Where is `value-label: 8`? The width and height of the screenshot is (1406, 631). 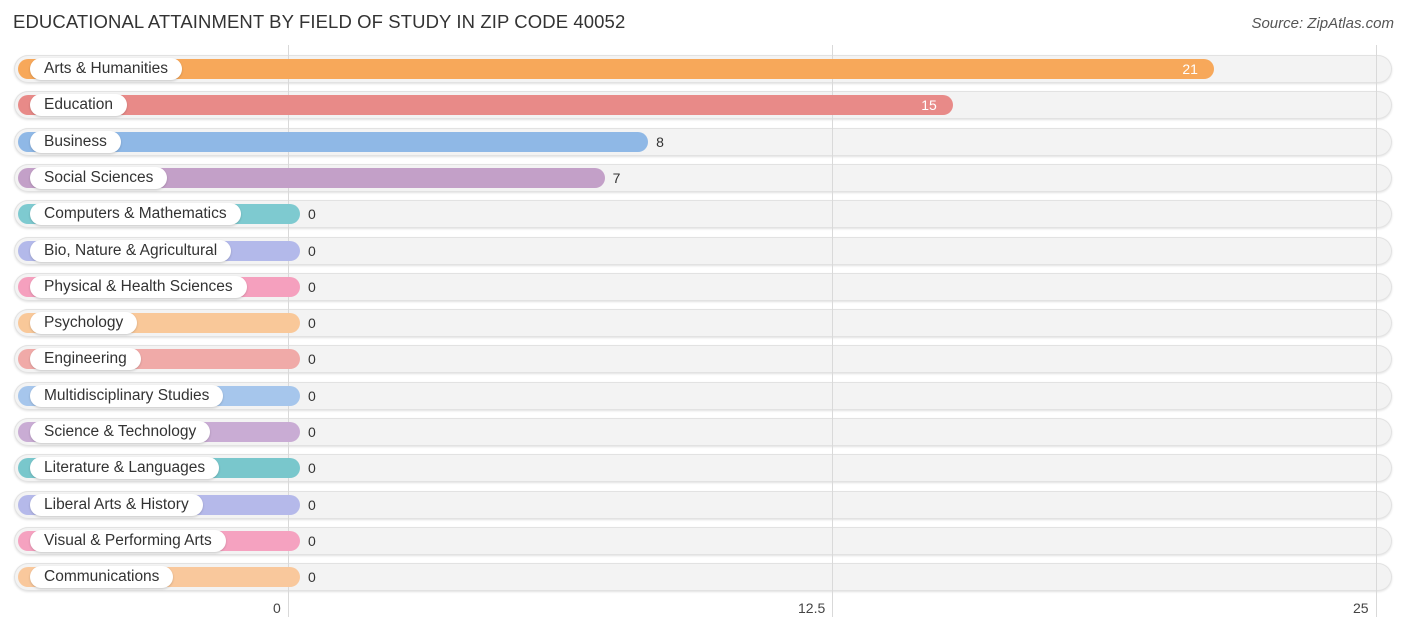
value-label: 8 is located at coordinates (660, 142).